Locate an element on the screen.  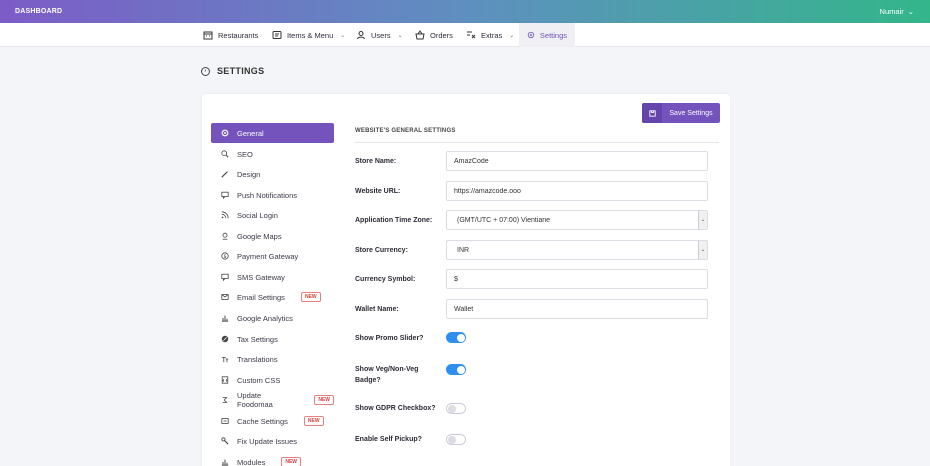
sidebar-item-cache-settings: Cache Settings NEW is located at coordinates (272, 421).